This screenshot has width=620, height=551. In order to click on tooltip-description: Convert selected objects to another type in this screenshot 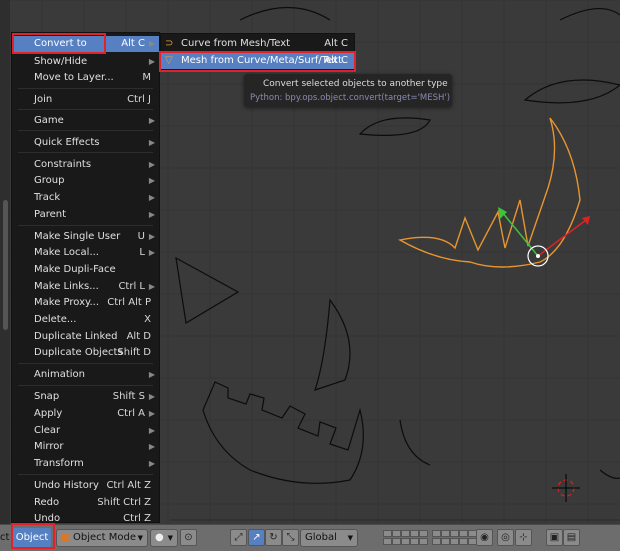, I will do `click(355, 84)`.